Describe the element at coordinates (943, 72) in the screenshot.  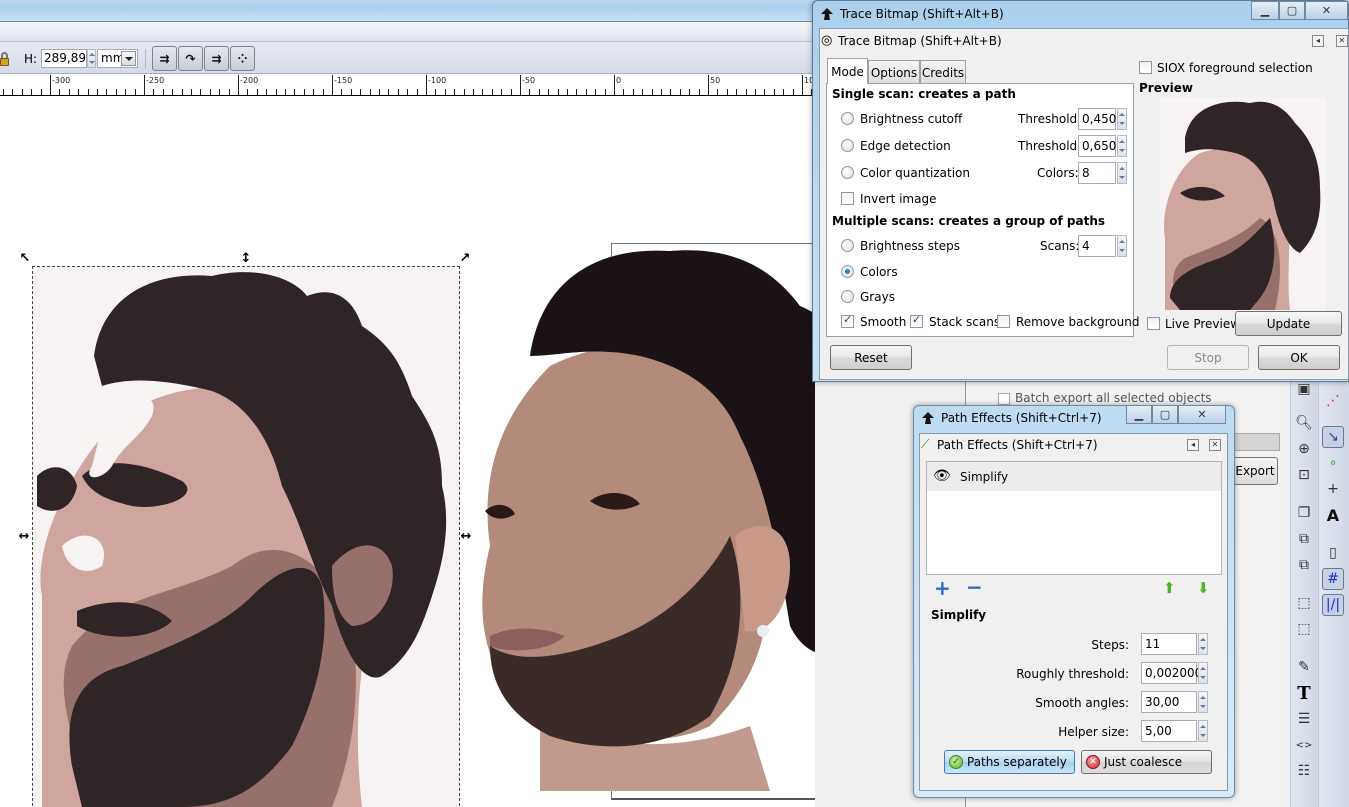
I see `tab-credits: Credits` at that location.